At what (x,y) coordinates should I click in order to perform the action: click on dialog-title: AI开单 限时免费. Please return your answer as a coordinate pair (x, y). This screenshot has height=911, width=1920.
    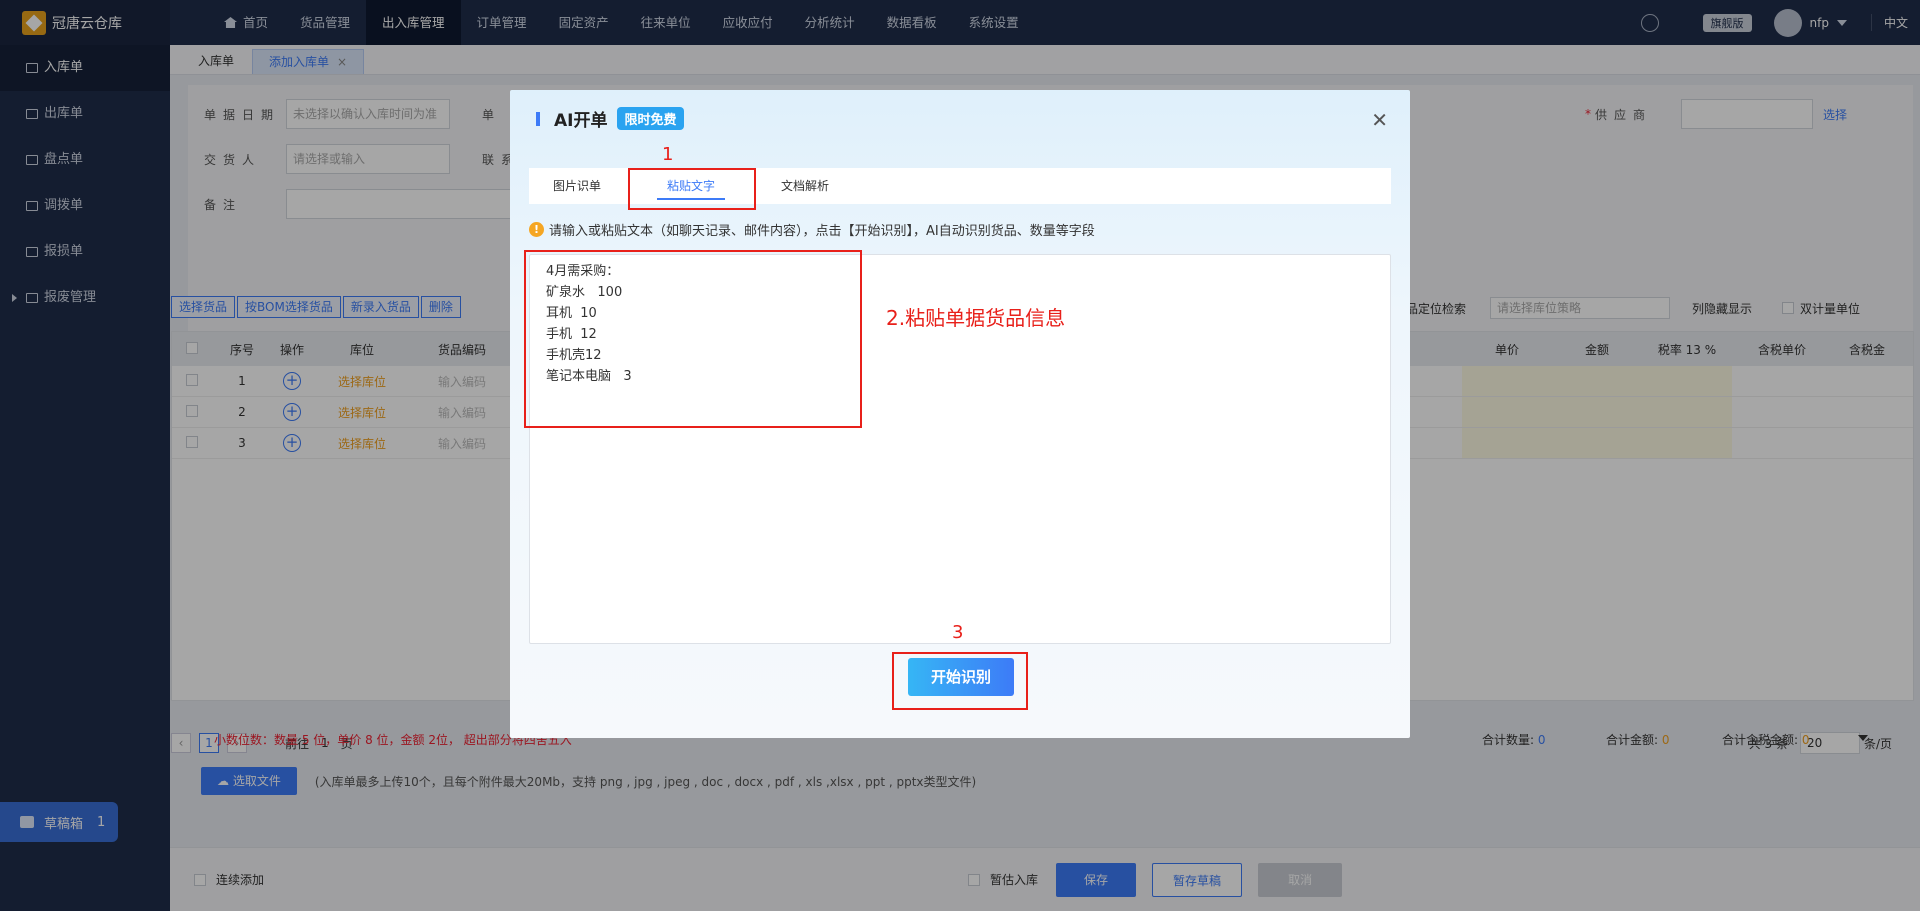
    Looking at the image, I should click on (610, 118).